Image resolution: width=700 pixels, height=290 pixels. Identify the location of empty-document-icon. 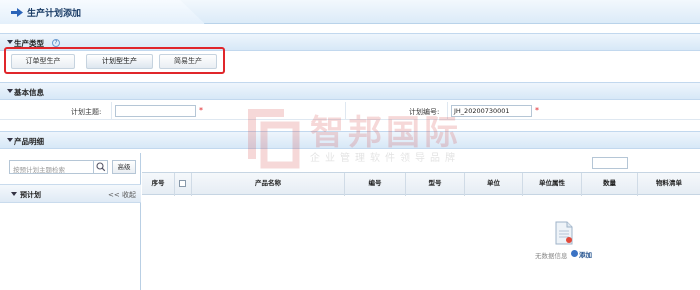
(564, 233).